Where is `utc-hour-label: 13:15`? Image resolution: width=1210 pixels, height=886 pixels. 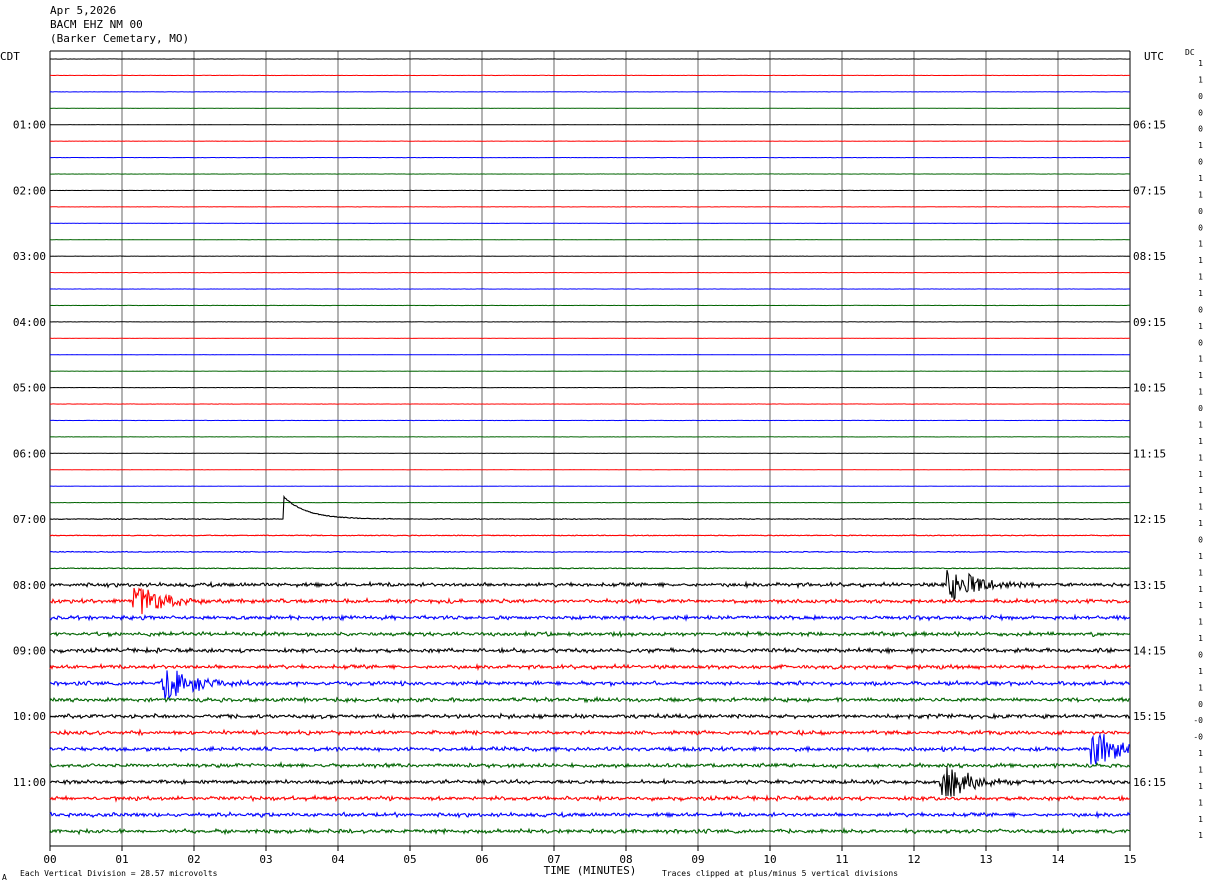 utc-hour-label: 13:15 is located at coordinates (1149, 585).